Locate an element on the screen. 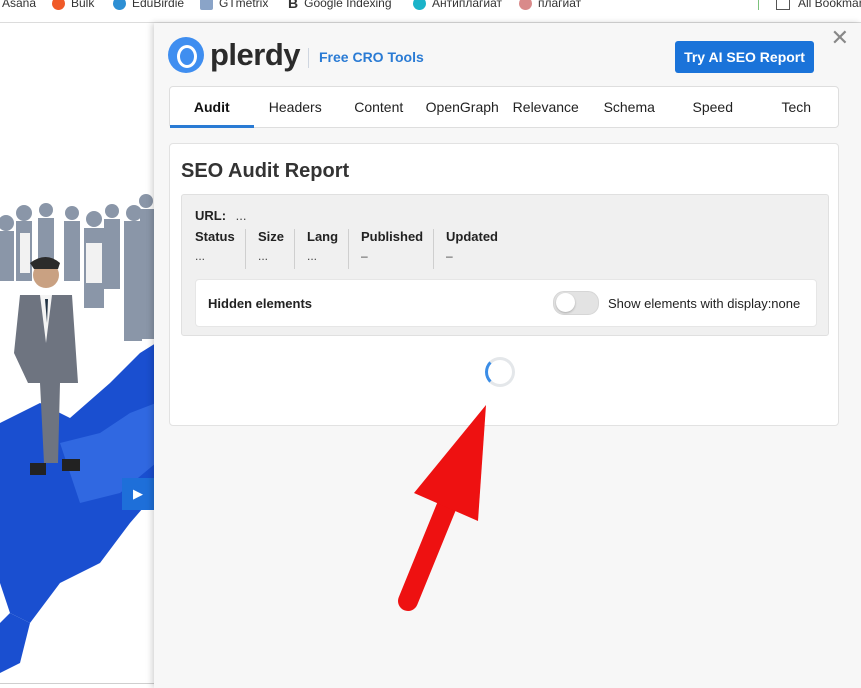 The height and width of the screenshot is (688, 861). header-separator is located at coordinates (308, 58).